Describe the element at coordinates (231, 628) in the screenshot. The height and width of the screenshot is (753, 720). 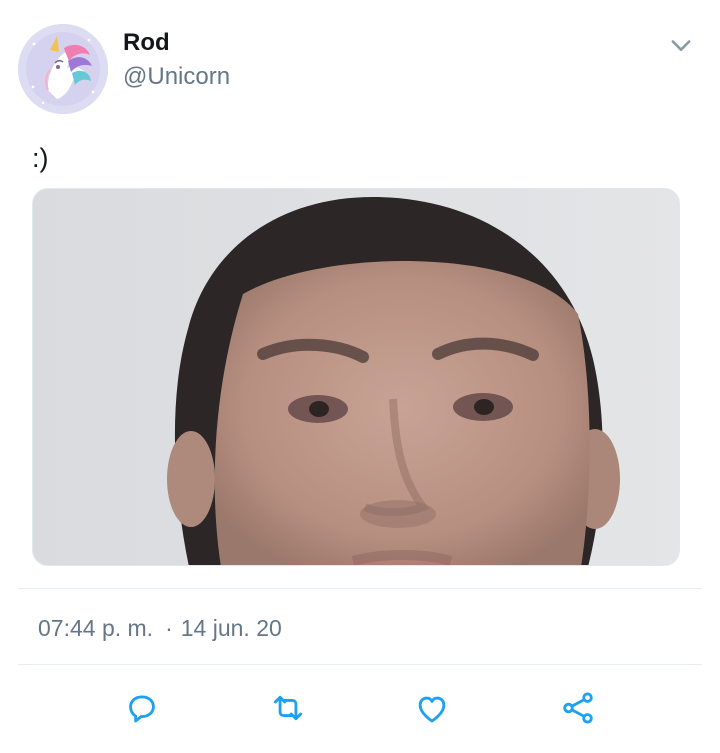
I see `tweet-date: 14 jun. 20` at that location.